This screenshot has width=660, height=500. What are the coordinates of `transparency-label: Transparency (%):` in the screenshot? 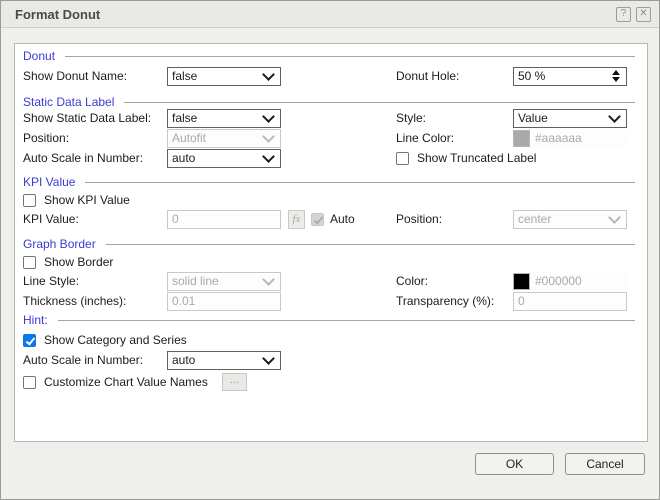 It's located at (445, 301).